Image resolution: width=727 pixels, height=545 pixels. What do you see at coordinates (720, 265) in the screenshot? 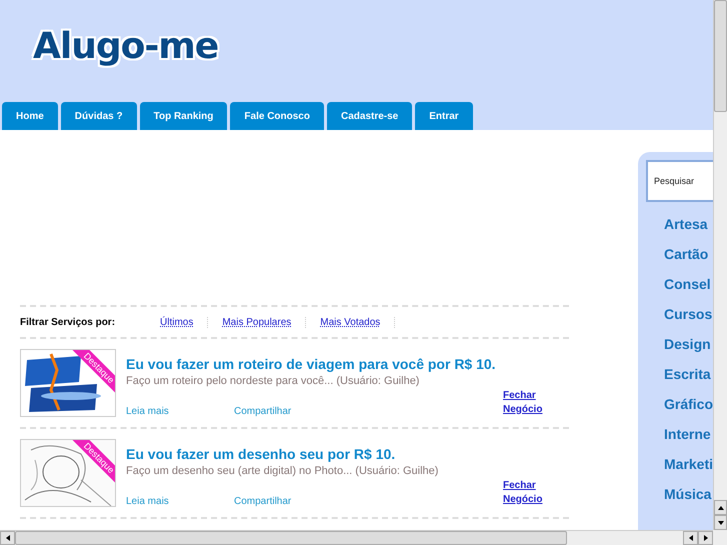
I see `vertical-scrollbar` at bounding box center [720, 265].